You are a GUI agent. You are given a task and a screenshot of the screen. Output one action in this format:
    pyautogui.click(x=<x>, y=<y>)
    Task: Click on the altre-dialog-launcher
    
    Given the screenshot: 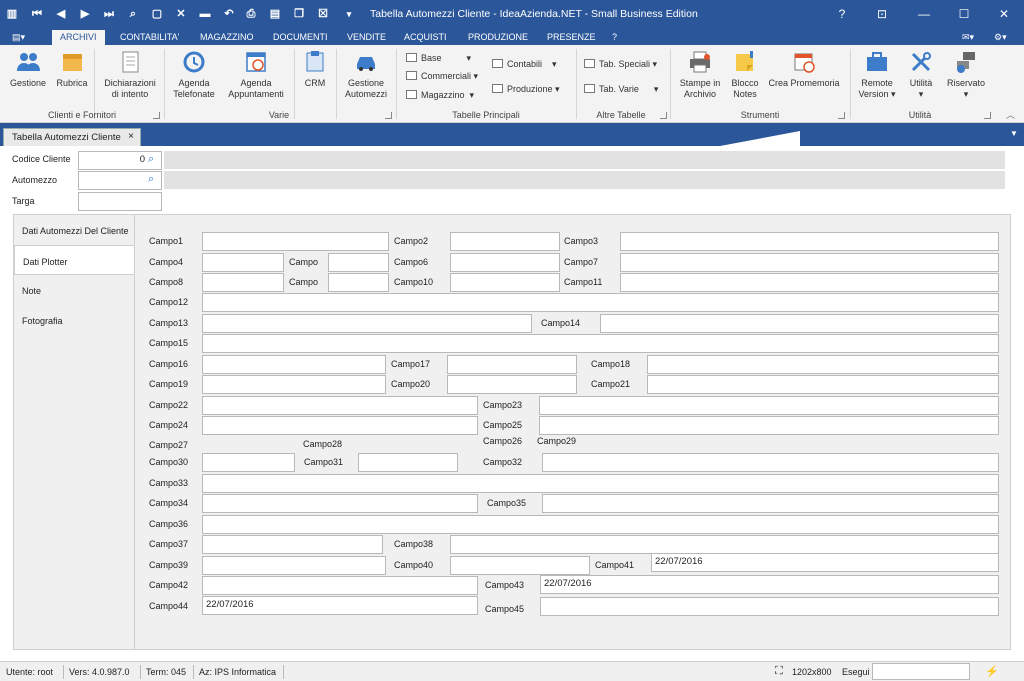 What is the action you would take?
    pyautogui.click(x=663, y=115)
    